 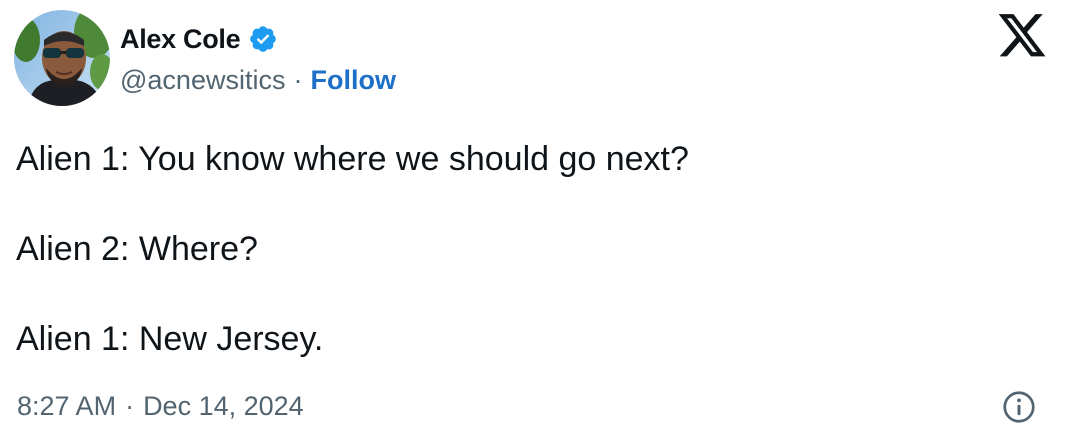 What do you see at coordinates (170, 339) in the screenshot?
I see `tweet-line: Alien 1: New Jersey.` at bounding box center [170, 339].